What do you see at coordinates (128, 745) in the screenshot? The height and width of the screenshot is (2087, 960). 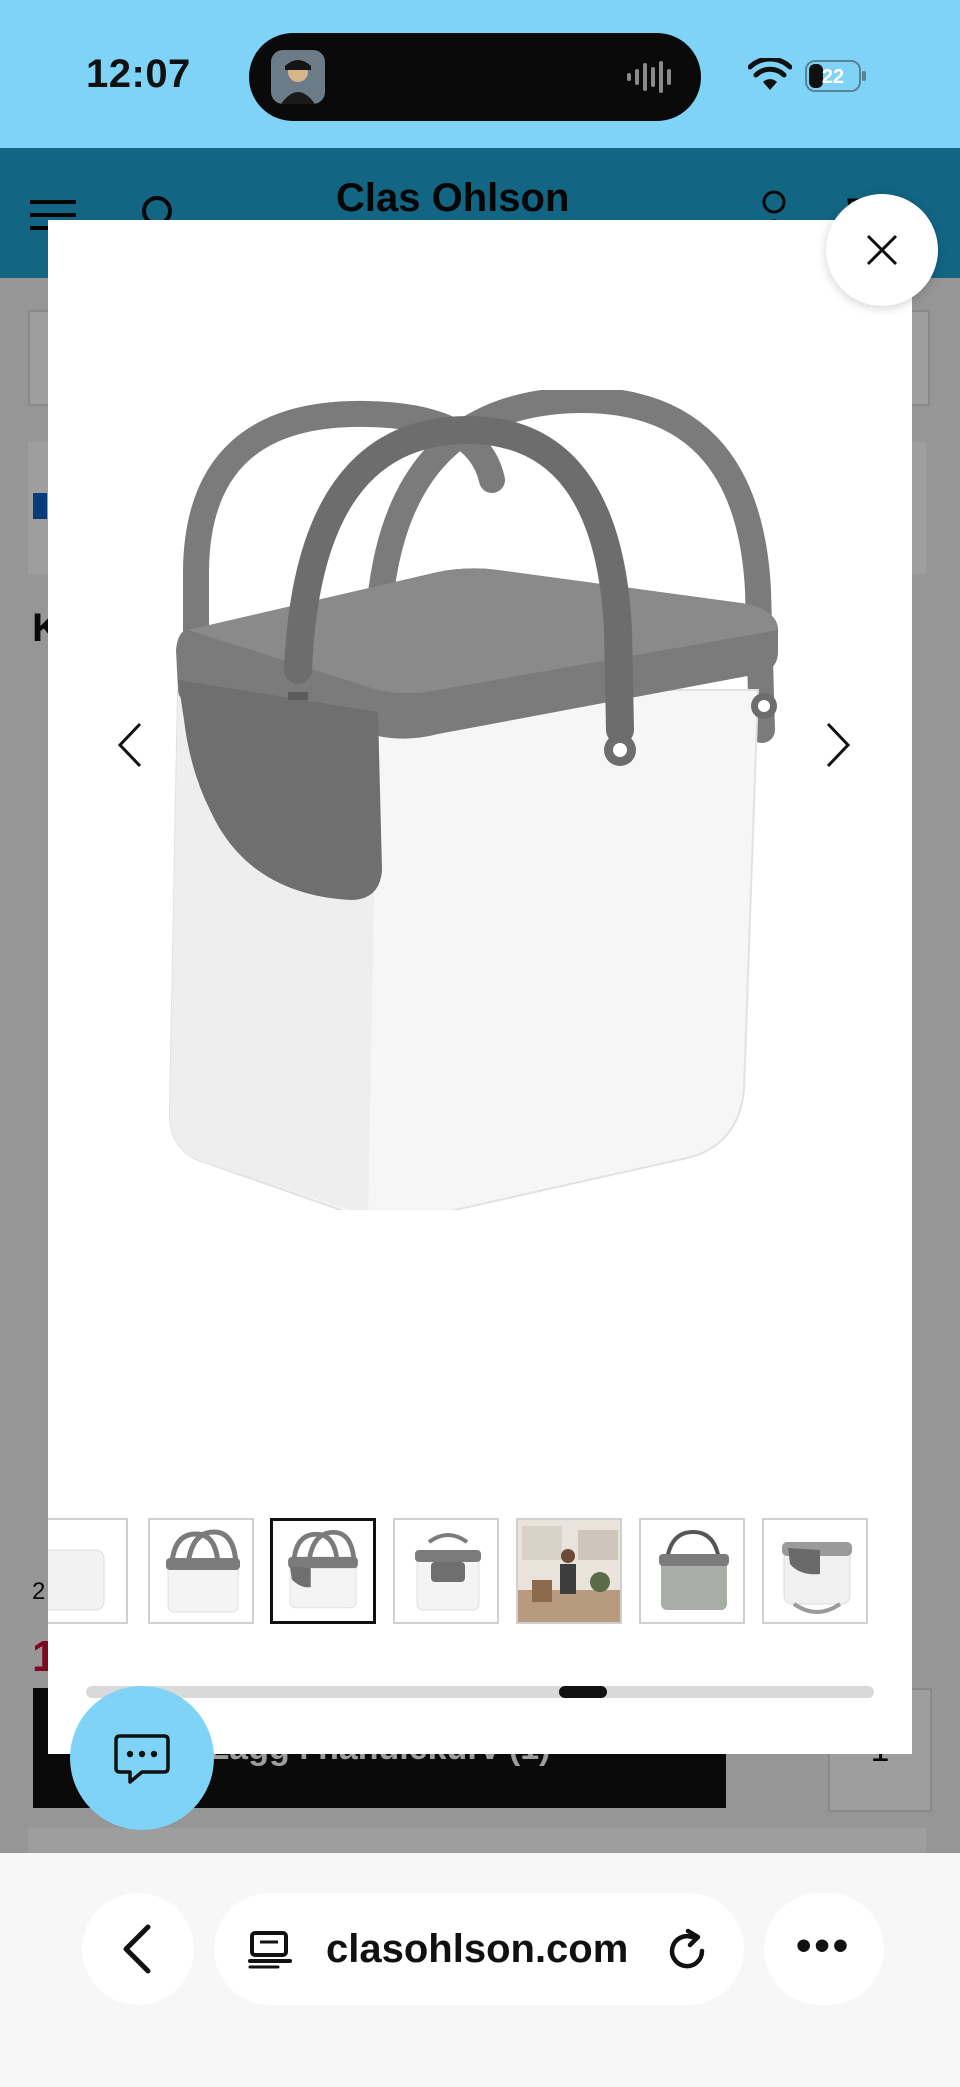 I see `chevron-left-icon` at bounding box center [128, 745].